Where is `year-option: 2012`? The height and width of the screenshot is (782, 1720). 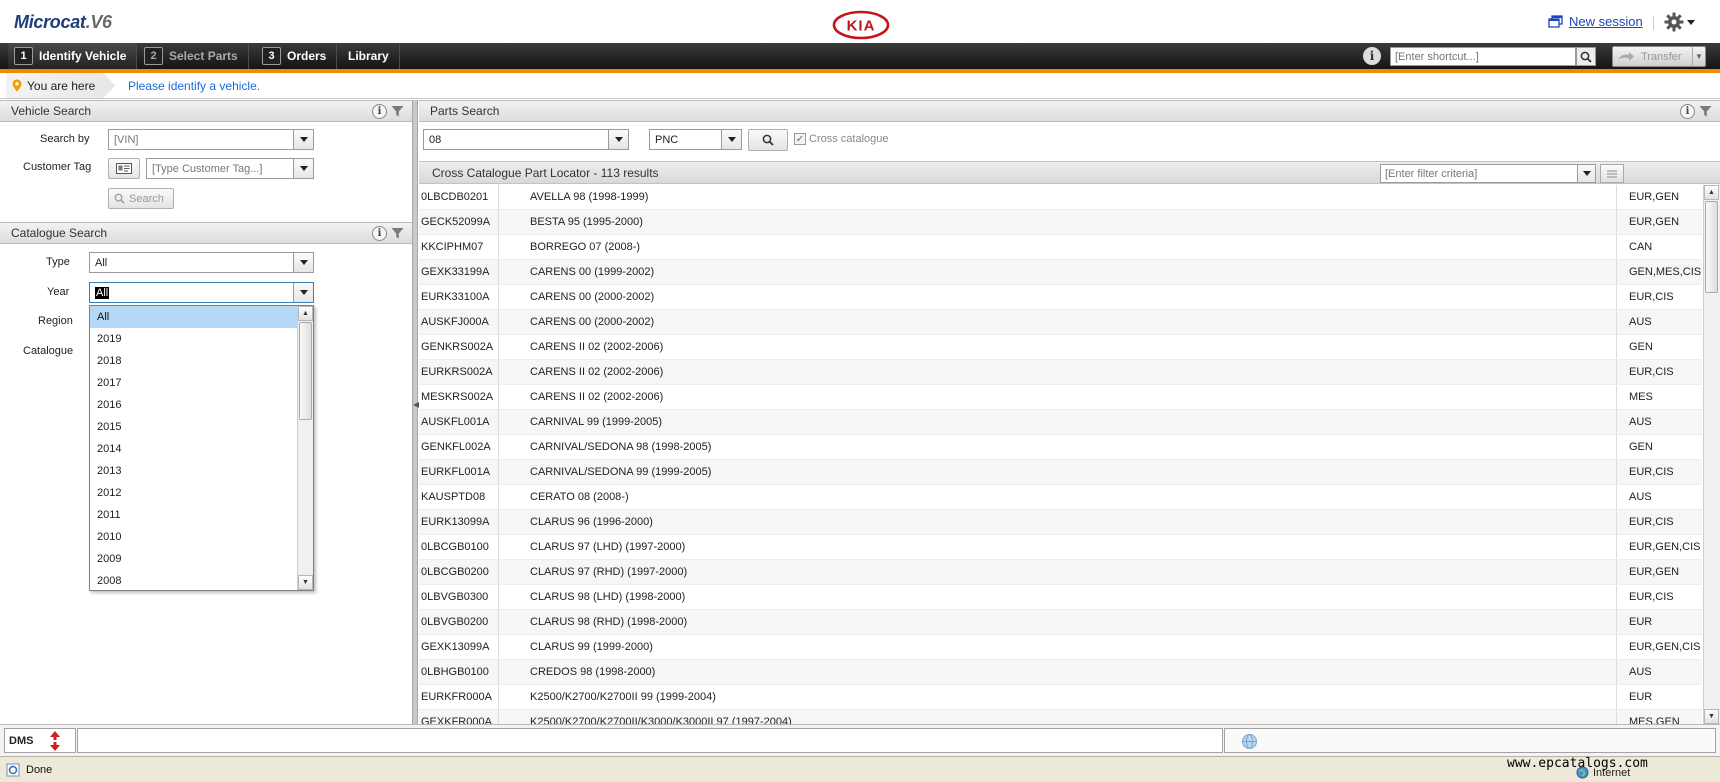
year-option: 2012 is located at coordinates (194, 493).